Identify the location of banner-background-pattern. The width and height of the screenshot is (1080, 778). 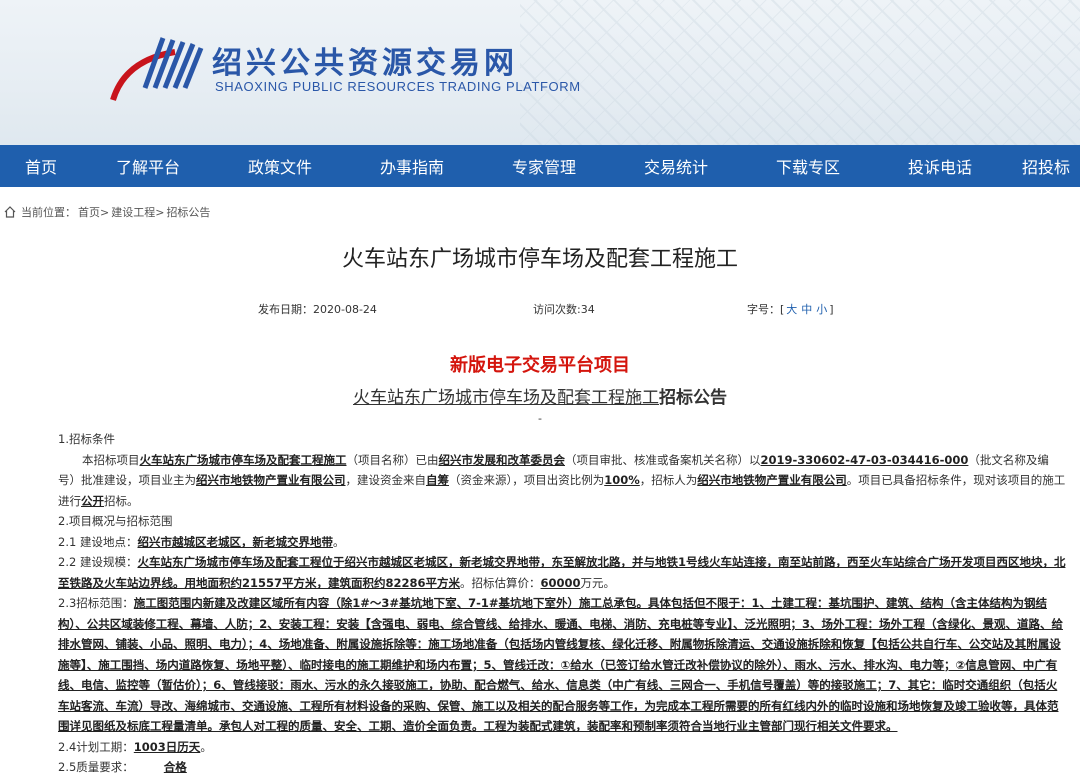
(800, 72).